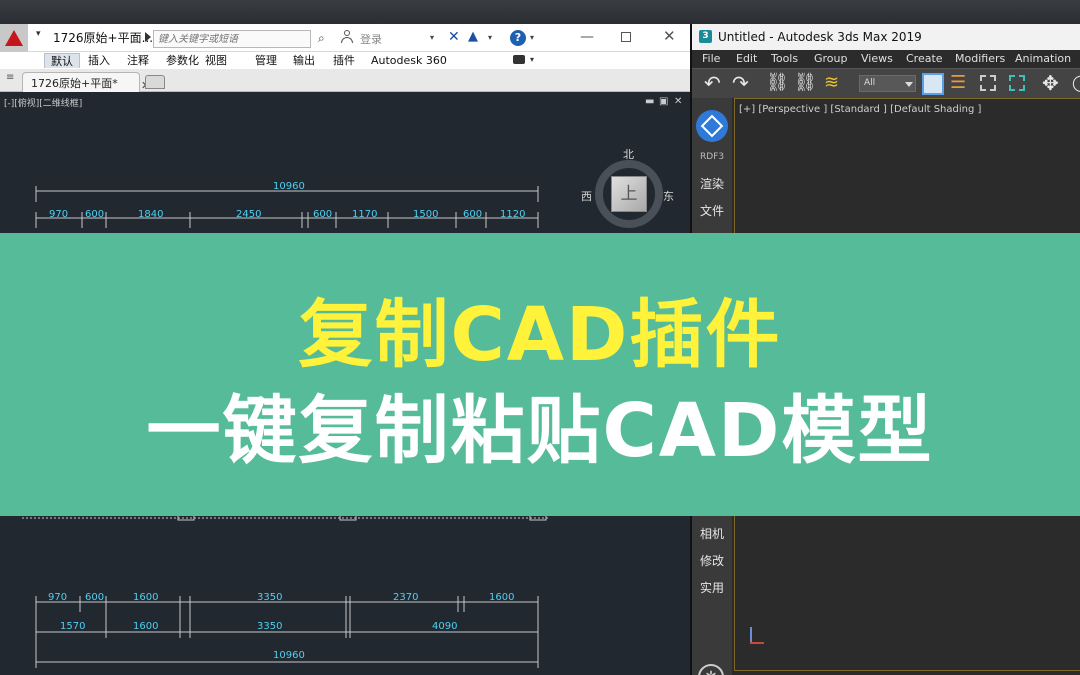 This screenshot has height=675, width=1080. Describe the element at coordinates (1050, 83) in the screenshot. I see `move-icon: ✥` at that location.